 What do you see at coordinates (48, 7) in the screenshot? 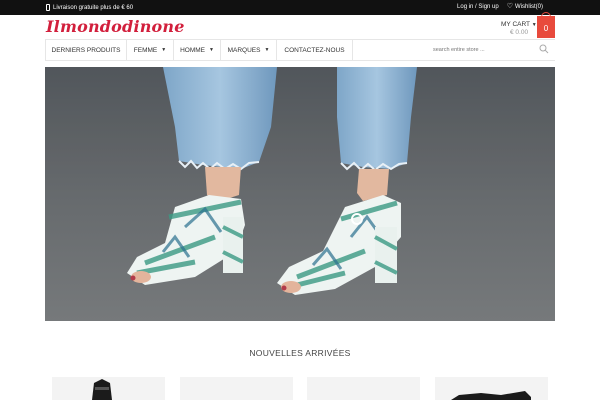
I see `phone-icon` at bounding box center [48, 7].